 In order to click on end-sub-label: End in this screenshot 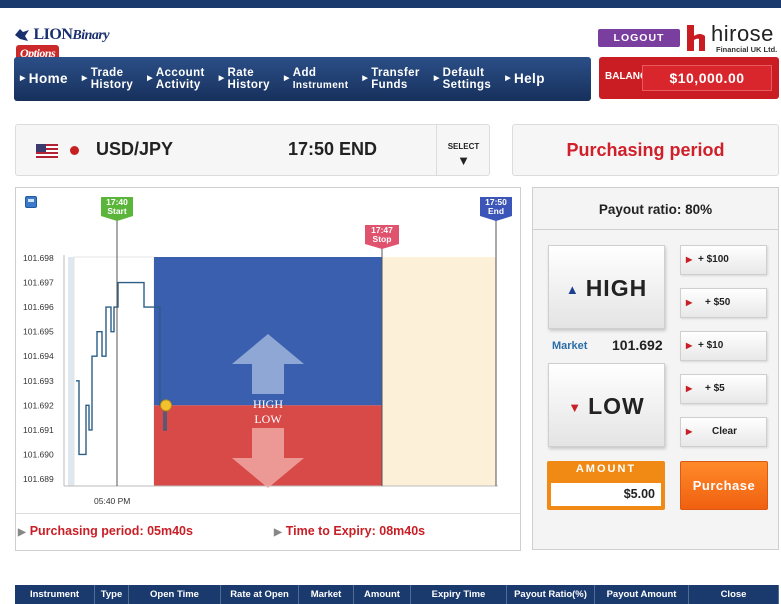, I will do `click(496, 211)`.